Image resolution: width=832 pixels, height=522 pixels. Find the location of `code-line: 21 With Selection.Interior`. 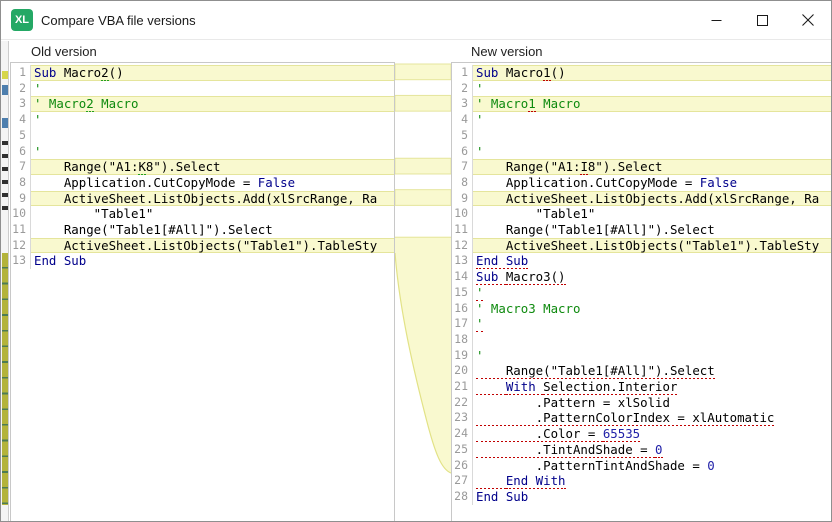

code-line: 21 With Selection.Interior is located at coordinates (641, 387).